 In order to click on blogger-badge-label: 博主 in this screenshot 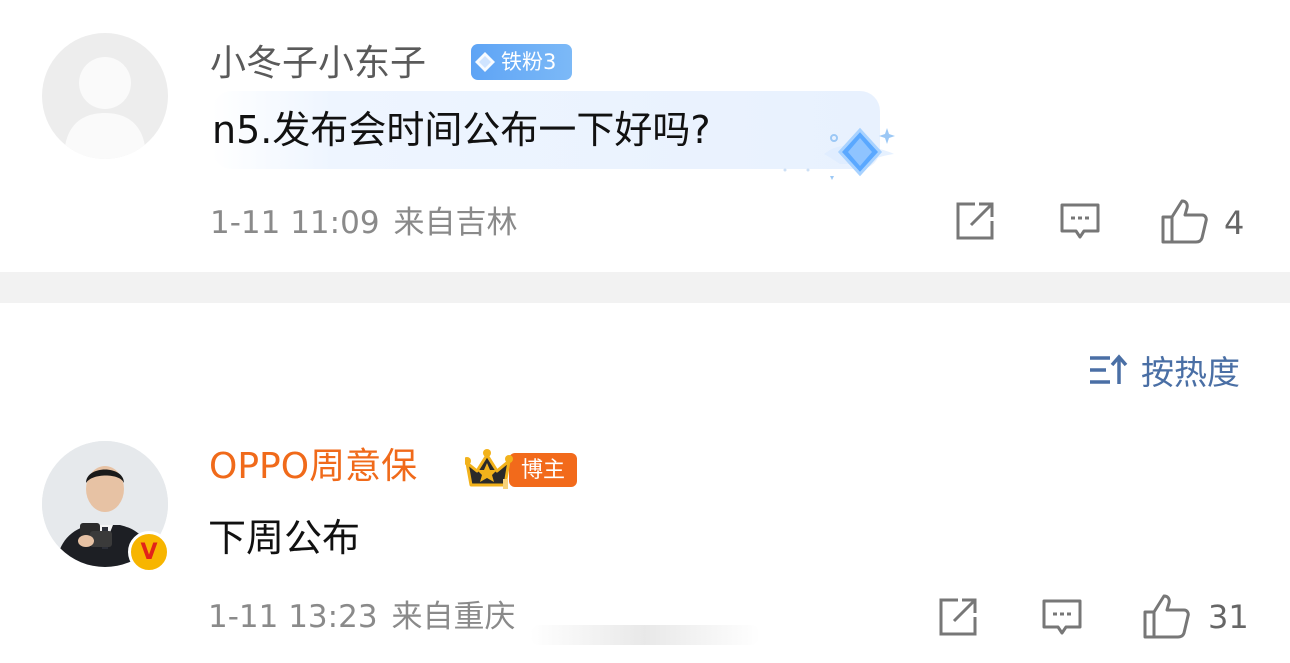, I will do `click(543, 470)`.